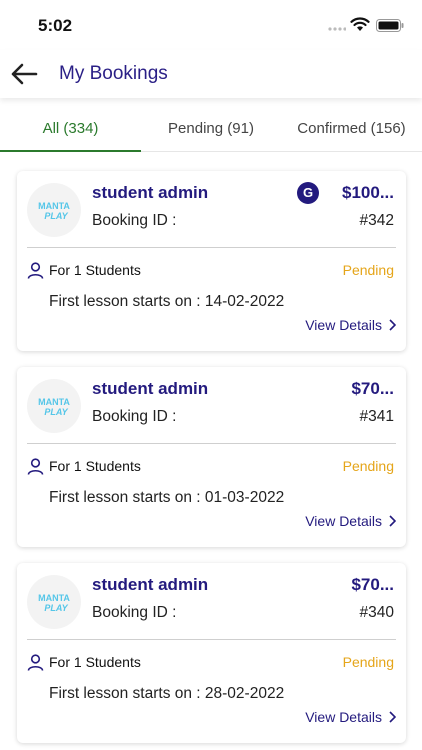 The image size is (422, 750). I want to click on tab-confirmed: Confirmed (156), so click(351, 129).